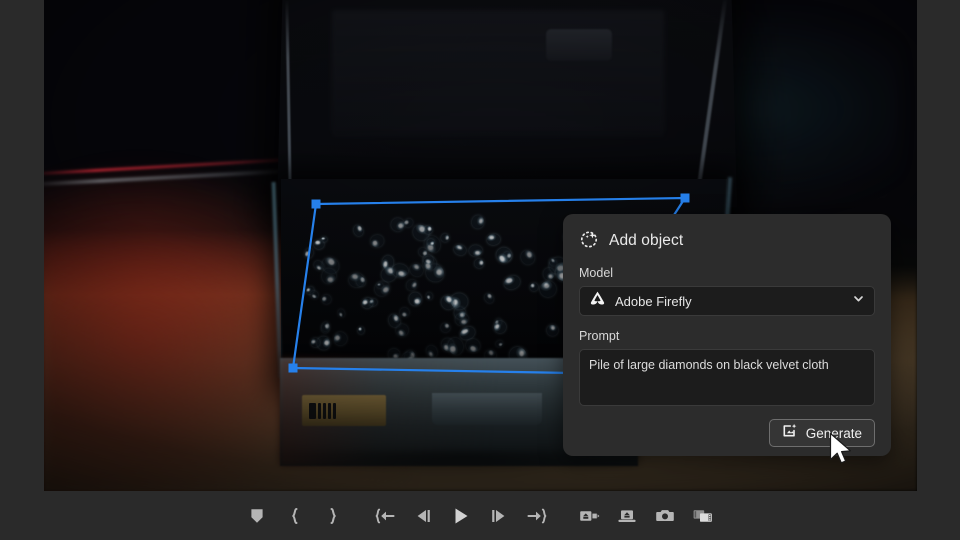 This screenshot has height=540, width=960. I want to click on panel-title: Add object, so click(646, 240).